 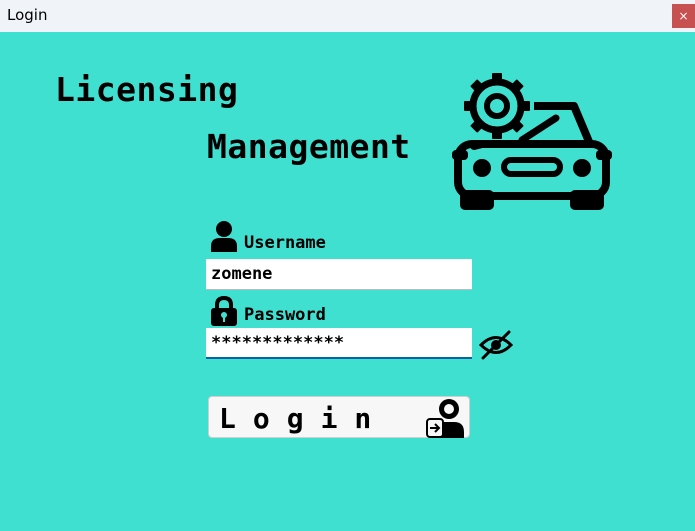 I want to click on eye-slash-icon, so click(x=496, y=345).